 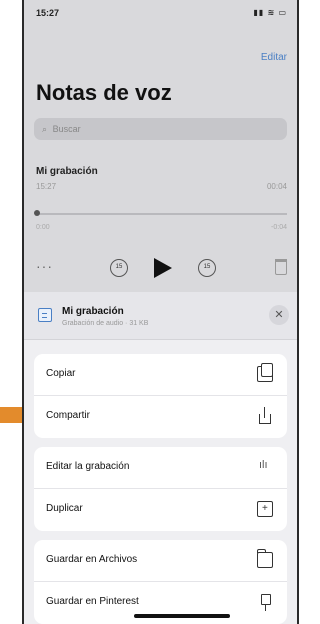 I want to click on action-label: Guardar en Pinterest, so click(x=92, y=601).